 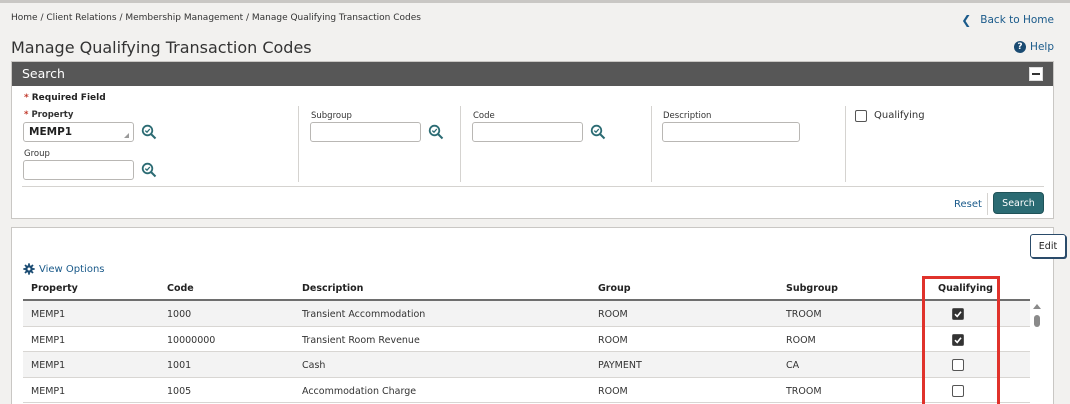 I want to click on collapse-button, so click(x=1036, y=74).